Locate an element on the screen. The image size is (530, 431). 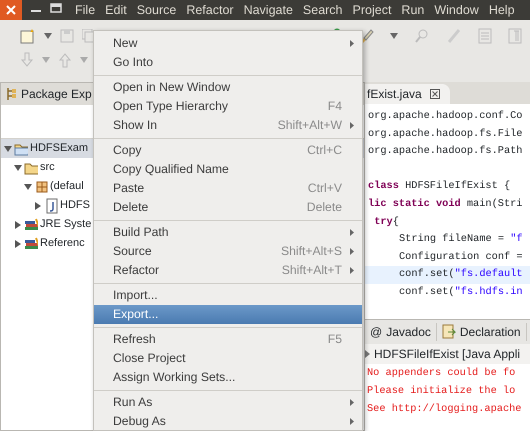
console-output: Please initialize the lo is located at coordinates (441, 391).